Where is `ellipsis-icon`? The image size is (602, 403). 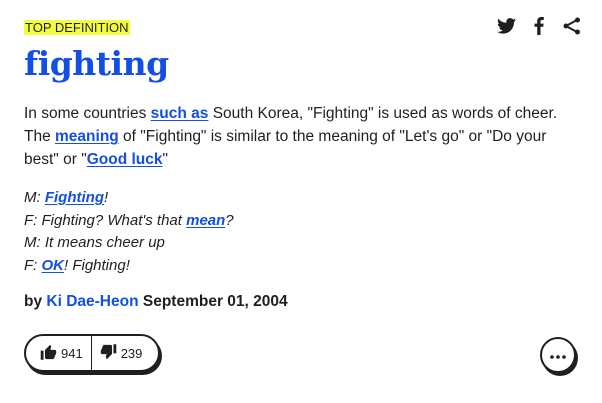
ellipsis-icon is located at coordinates (558, 355).